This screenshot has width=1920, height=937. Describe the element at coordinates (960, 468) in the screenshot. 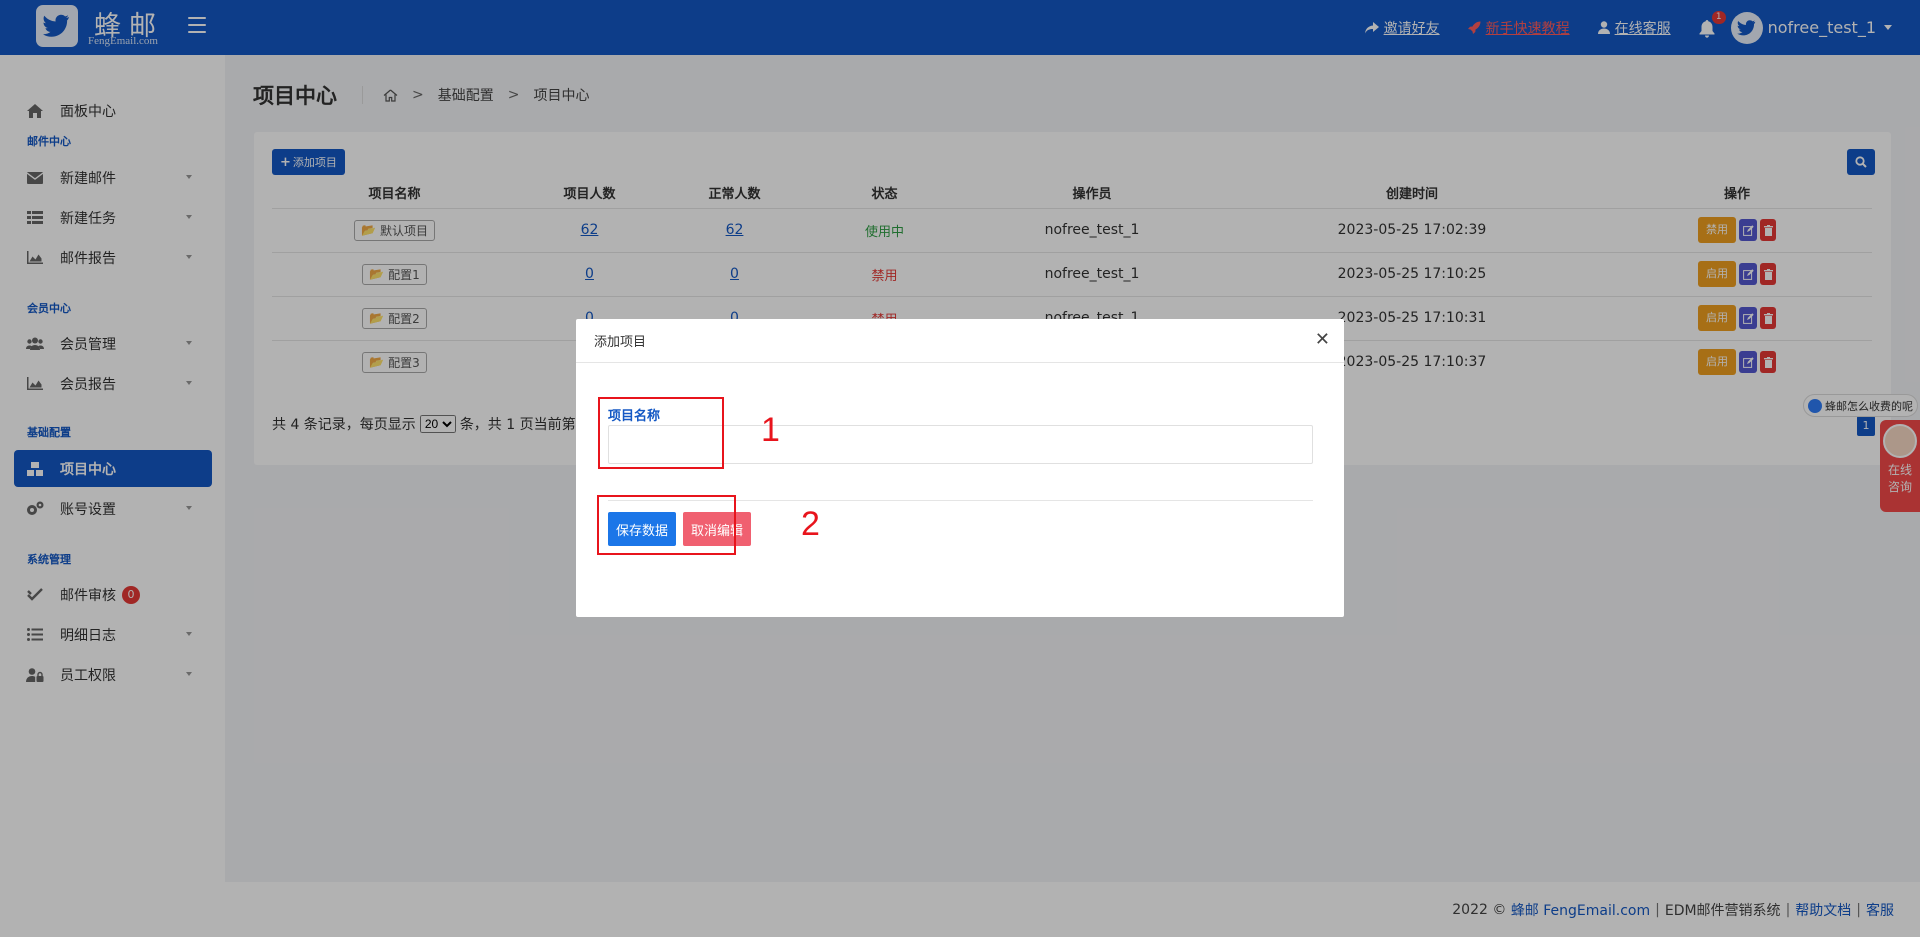

I see `add-project-modal: 添加项目 ✕ 项目名称 保存数据 取消编辑 1 2` at that location.